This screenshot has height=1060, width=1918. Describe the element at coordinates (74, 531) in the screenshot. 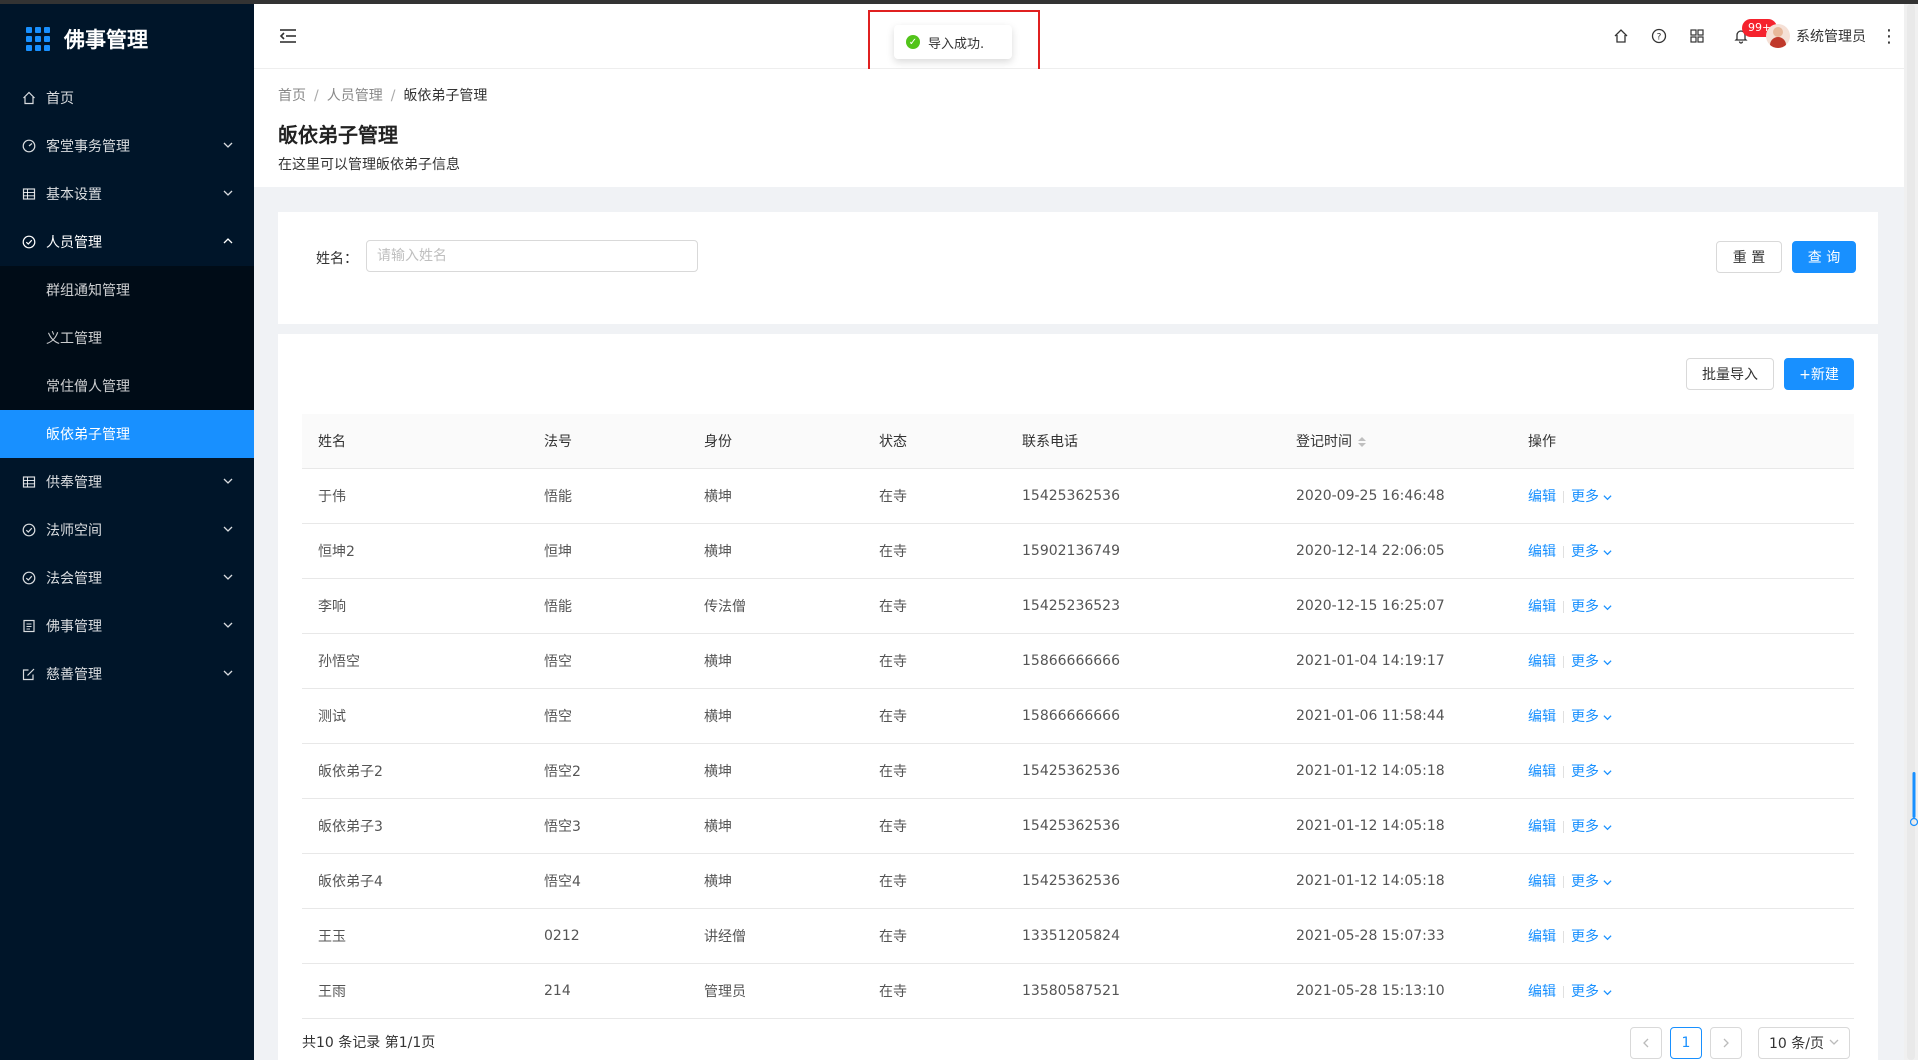

I see `sidebar-item-label: 法师空间` at that location.